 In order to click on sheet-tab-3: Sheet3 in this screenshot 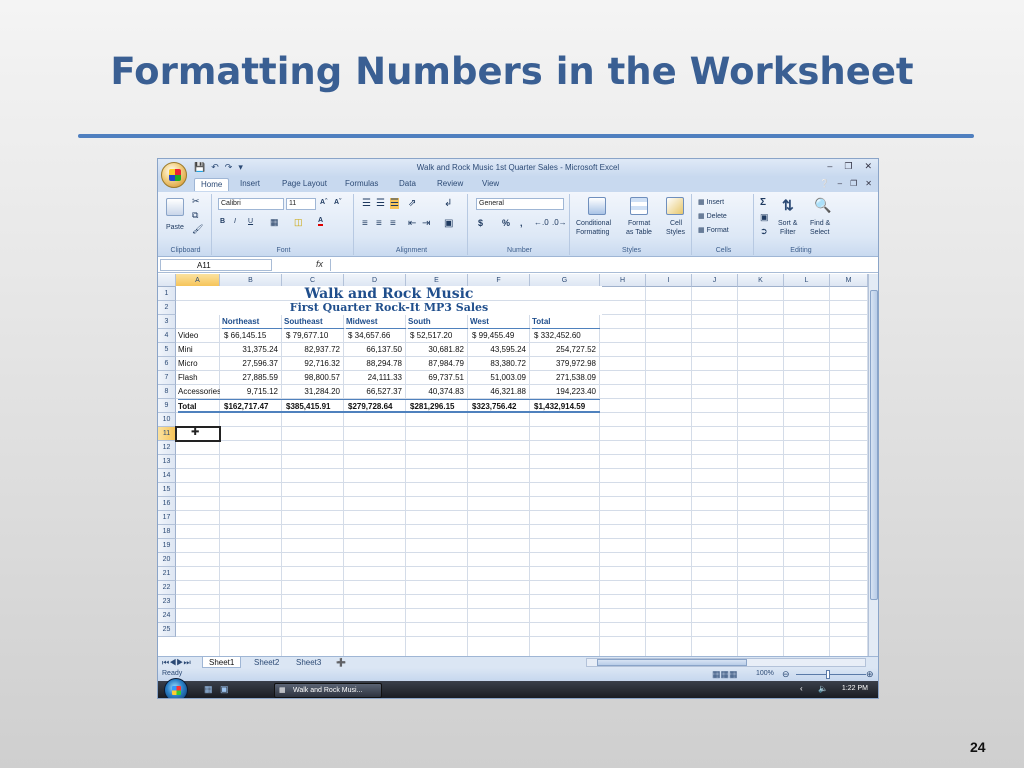, I will do `click(308, 662)`.